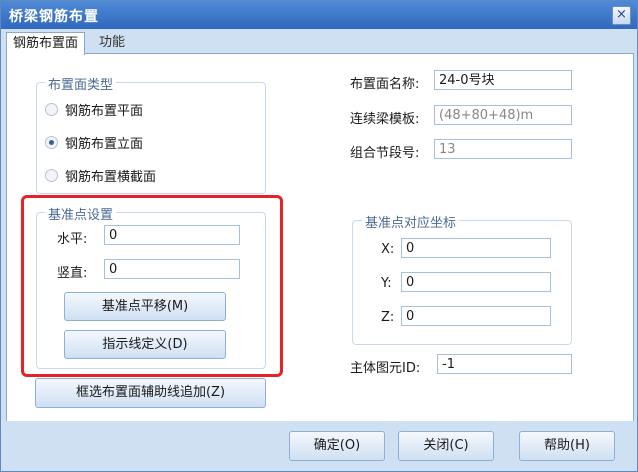 This screenshot has height=472, width=638. I want to click on window-title: 桥梁钢筋布置, so click(54, 17).